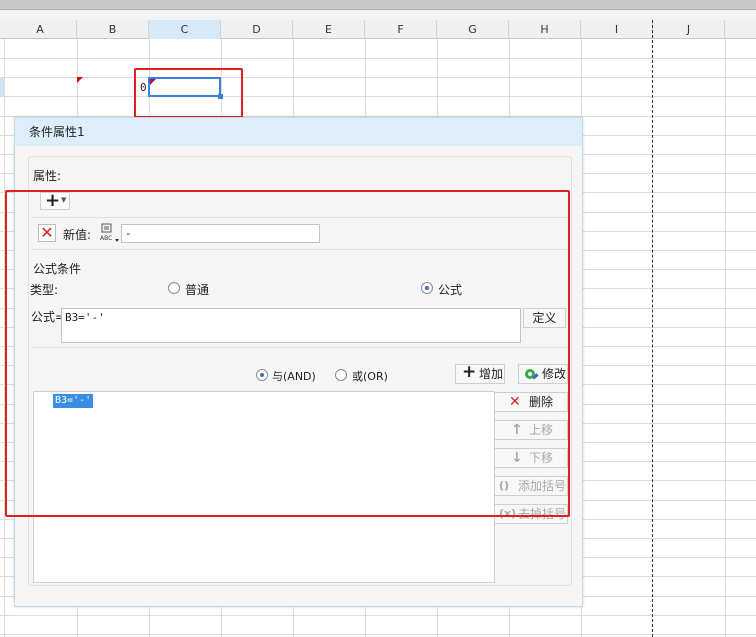 Image resolution: width=756 pixels, height=637 pixels. What do you see at coordinates (153, 82) in the screenshot?
I see `cell-c3-marker` at bounding box center [153, 82].